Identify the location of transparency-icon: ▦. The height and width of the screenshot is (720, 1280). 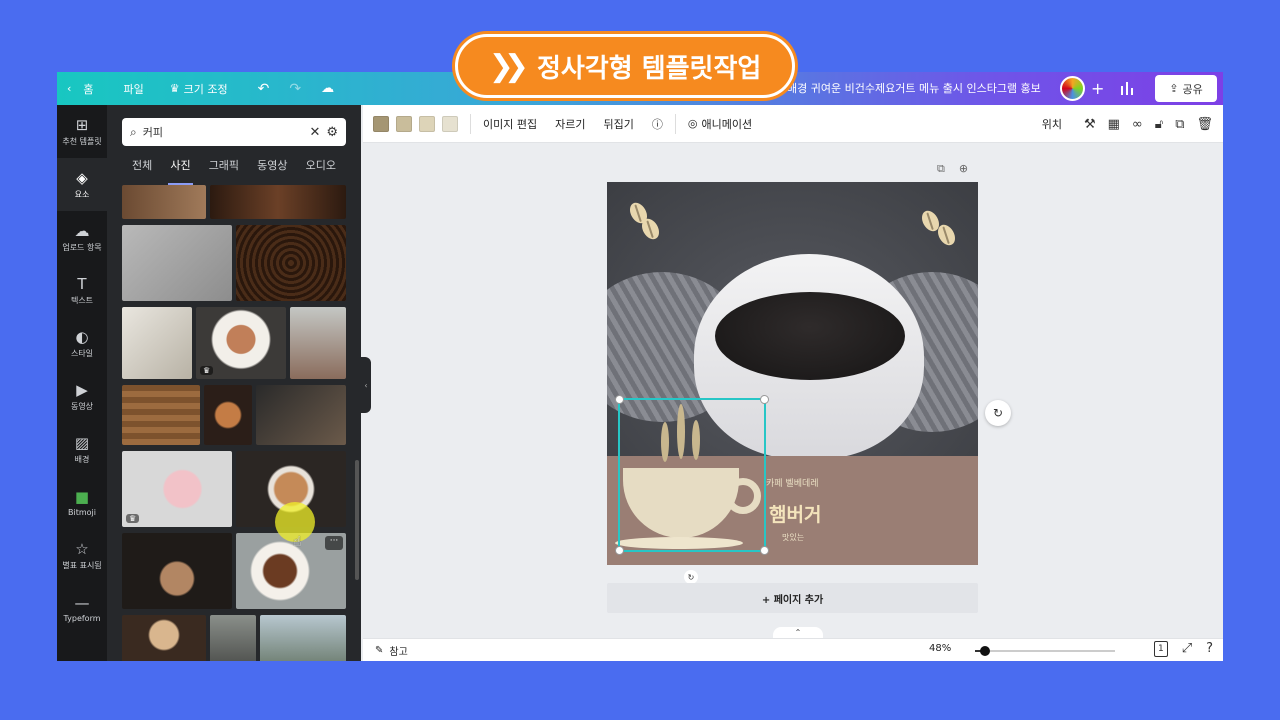
(1114, 124).